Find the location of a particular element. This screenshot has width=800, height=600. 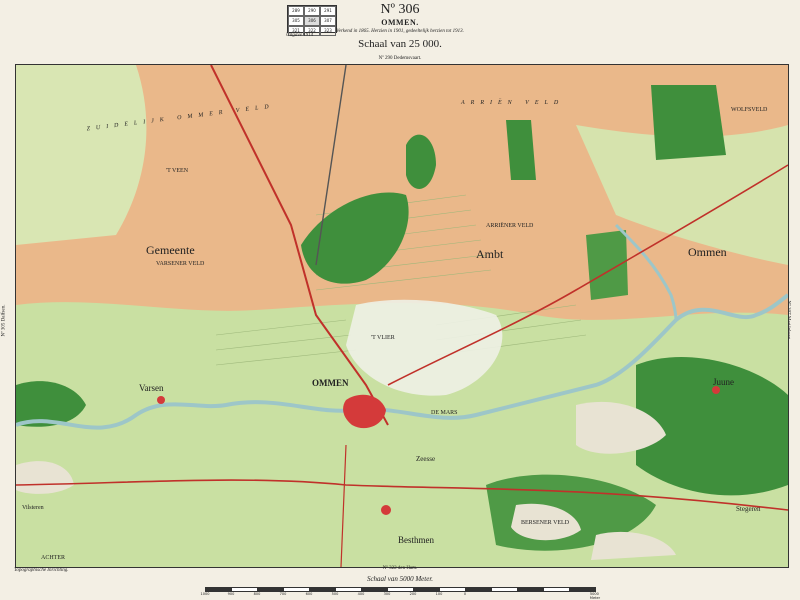

label-wolfsveld: WOLFSVELD is located at coordinates (749, 110).